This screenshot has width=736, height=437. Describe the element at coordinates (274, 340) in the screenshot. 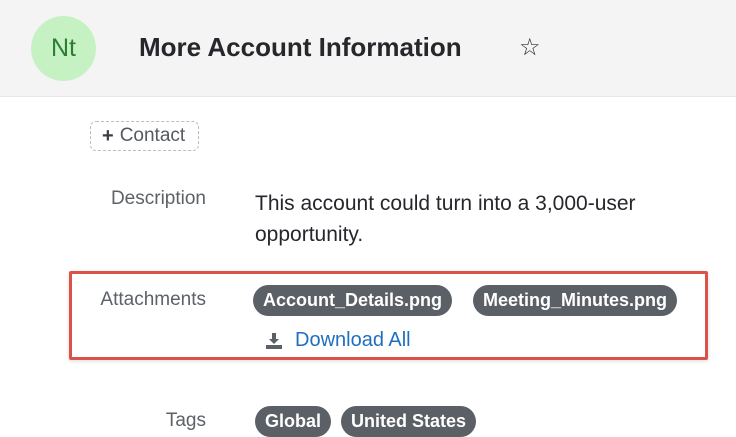

I see `download-icon` at that location.